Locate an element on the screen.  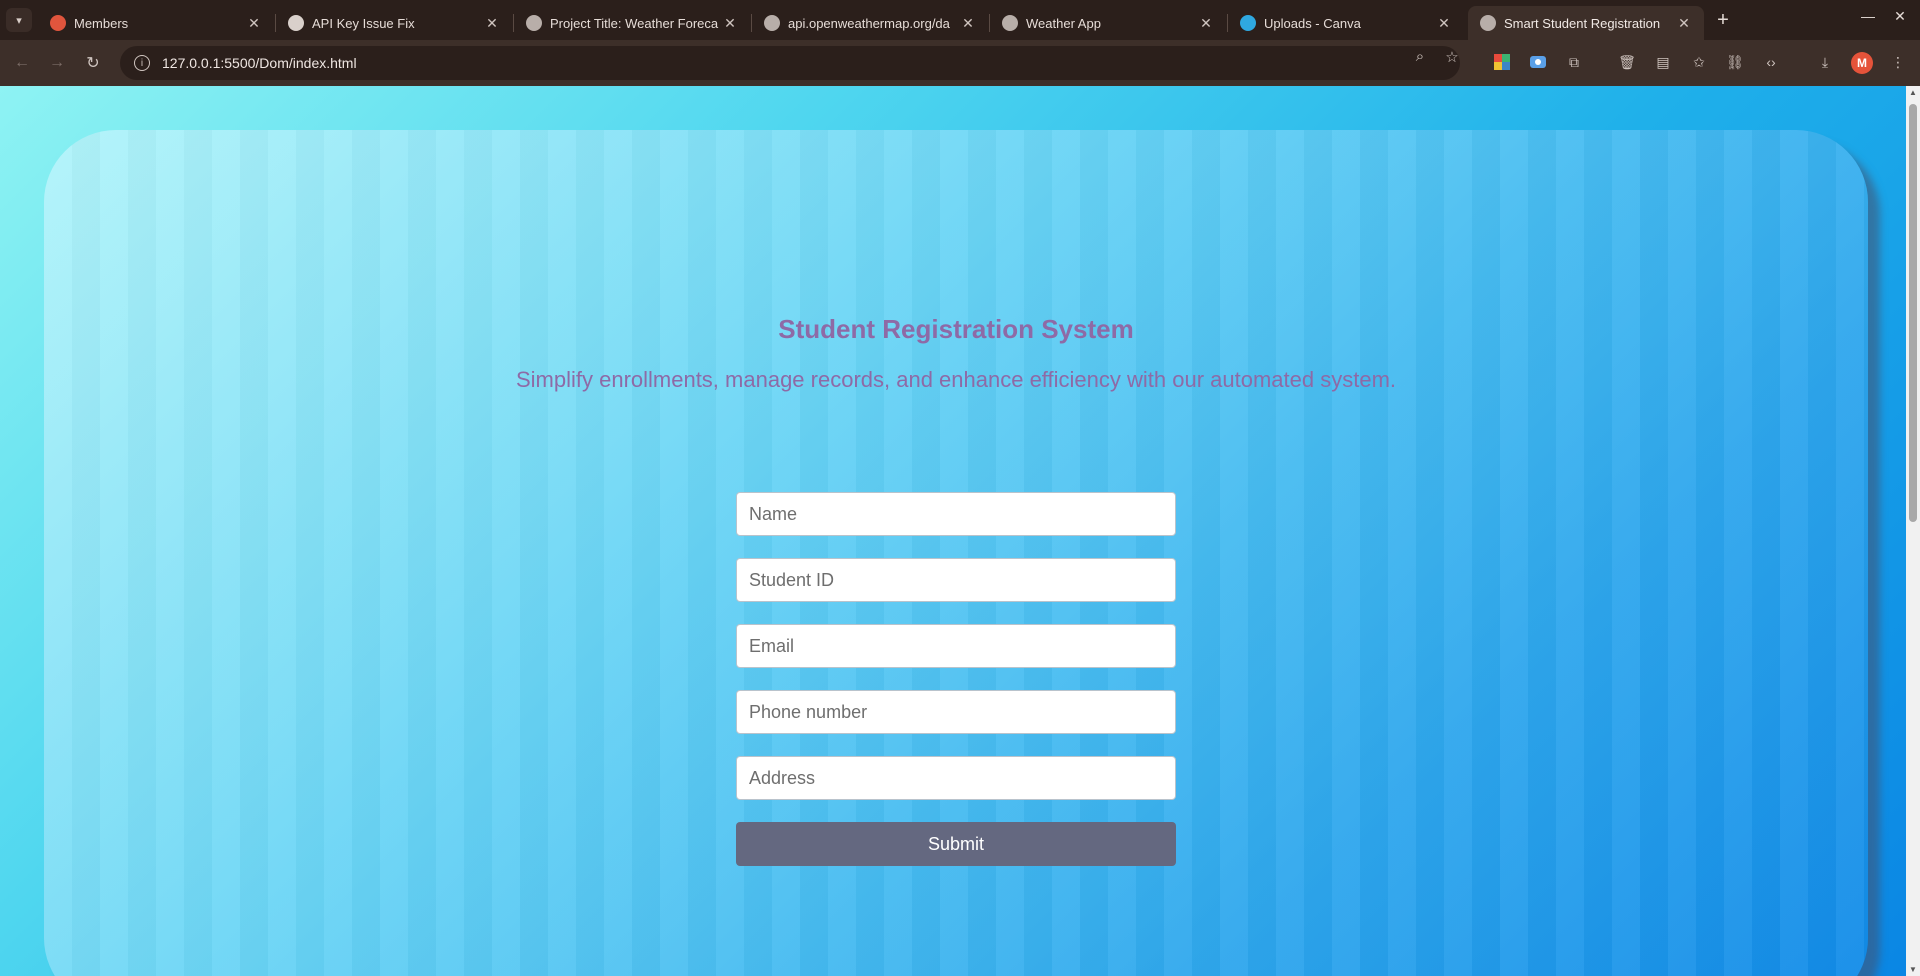
page-title: Student Registration System is located at coordinates (956, 329).